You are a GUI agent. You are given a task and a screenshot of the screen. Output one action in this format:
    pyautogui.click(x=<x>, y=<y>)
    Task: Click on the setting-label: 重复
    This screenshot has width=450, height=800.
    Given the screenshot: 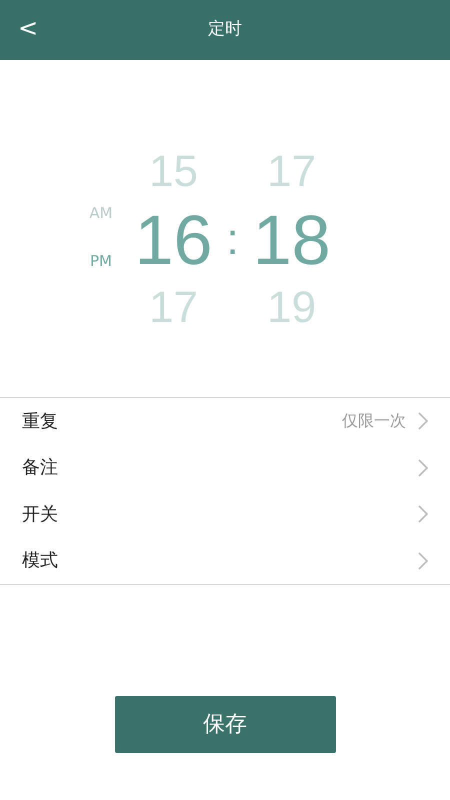 What is the action you would take?
    pyautogui.click(x=40, y=422)
    